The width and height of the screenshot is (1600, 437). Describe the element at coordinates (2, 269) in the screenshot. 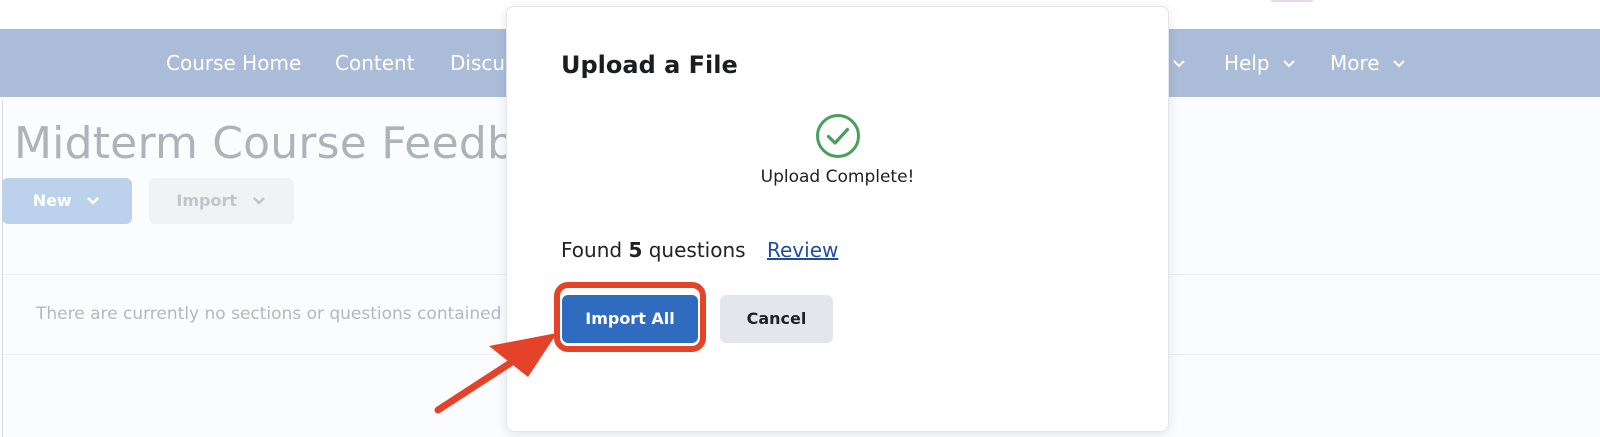

I see `divider` at that location.